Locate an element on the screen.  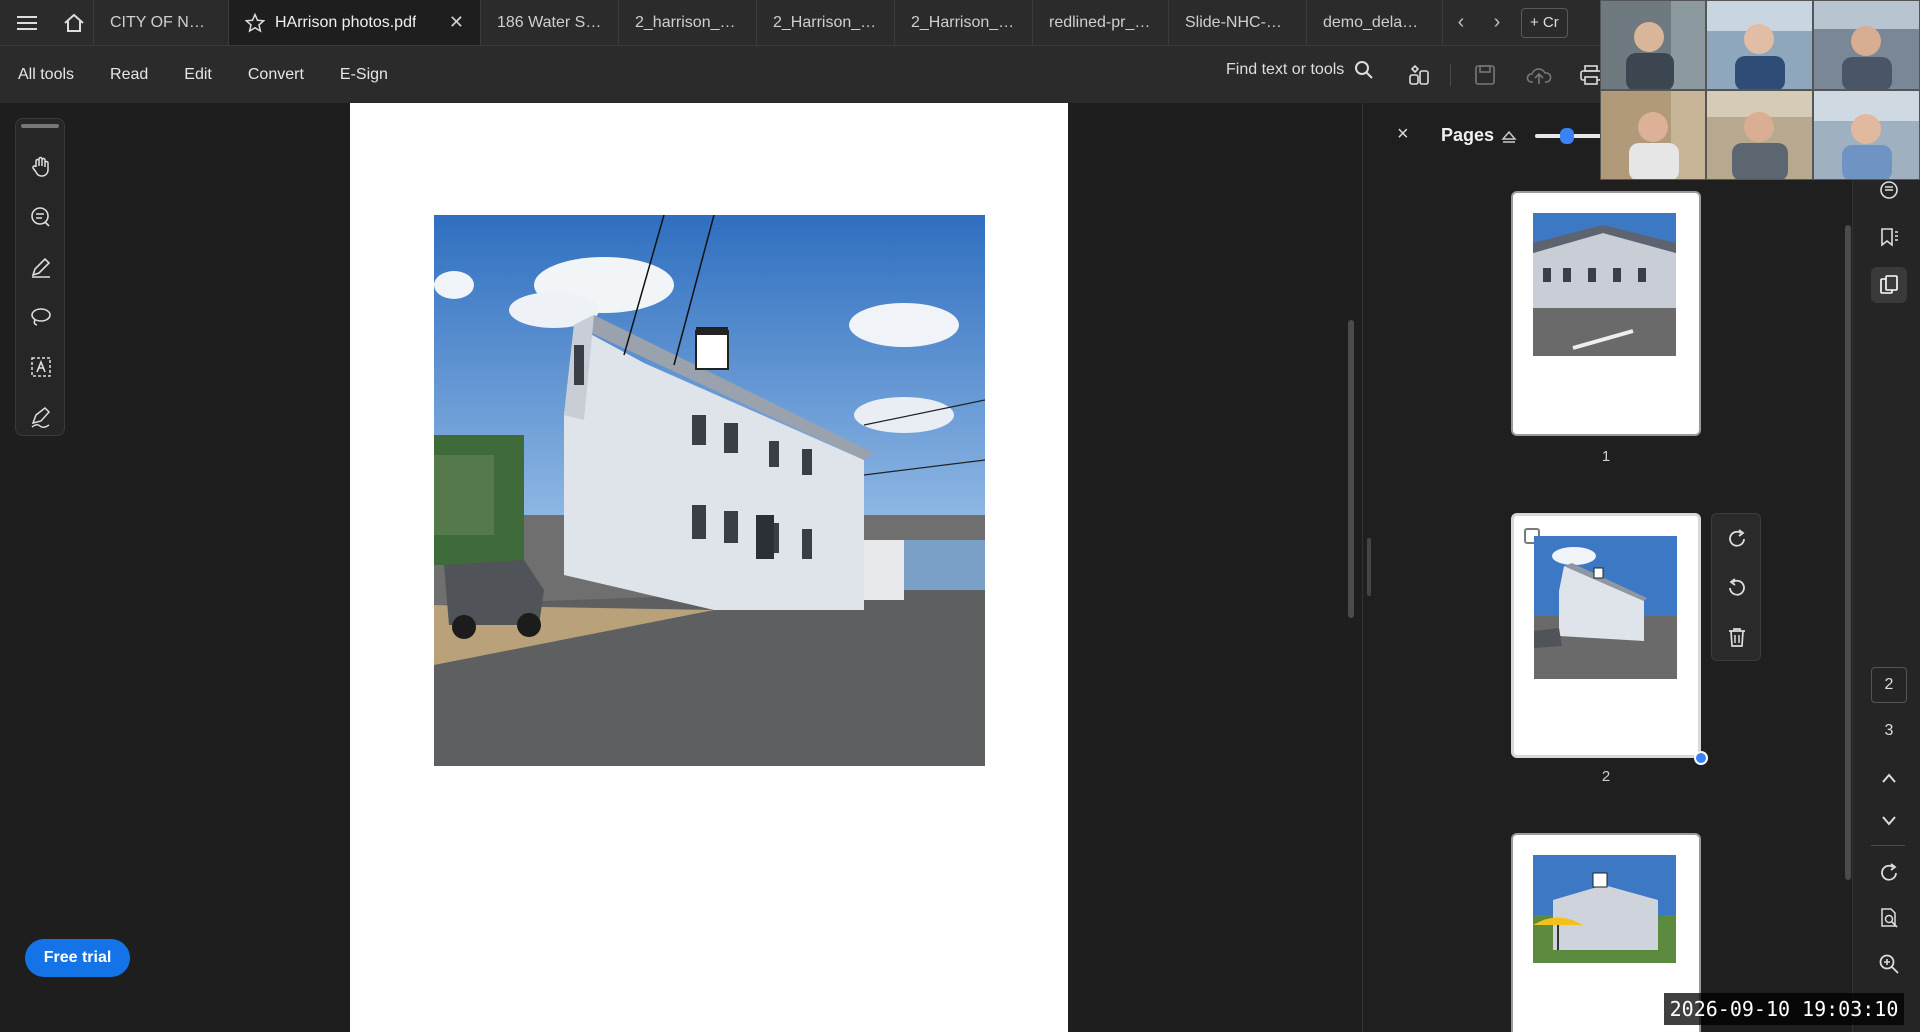
video-call-overlay is located at coordinates (1760, 90).